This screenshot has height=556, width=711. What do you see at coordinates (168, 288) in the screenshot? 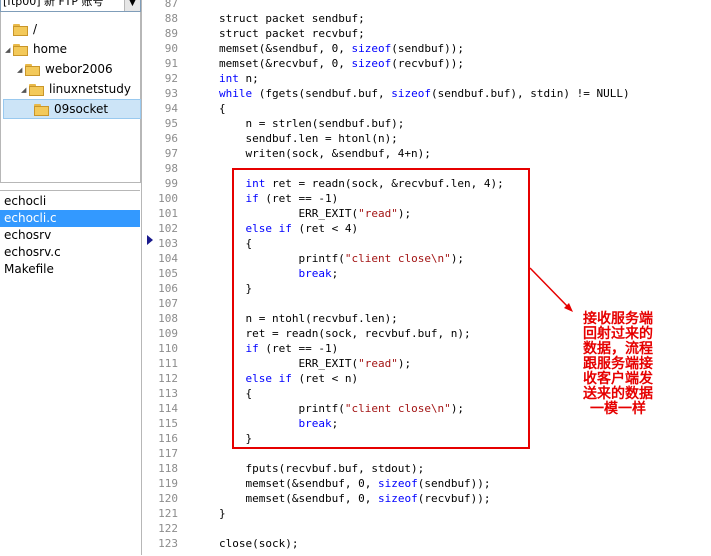
I see `line-number: 106` at bounding box center [168, 288].